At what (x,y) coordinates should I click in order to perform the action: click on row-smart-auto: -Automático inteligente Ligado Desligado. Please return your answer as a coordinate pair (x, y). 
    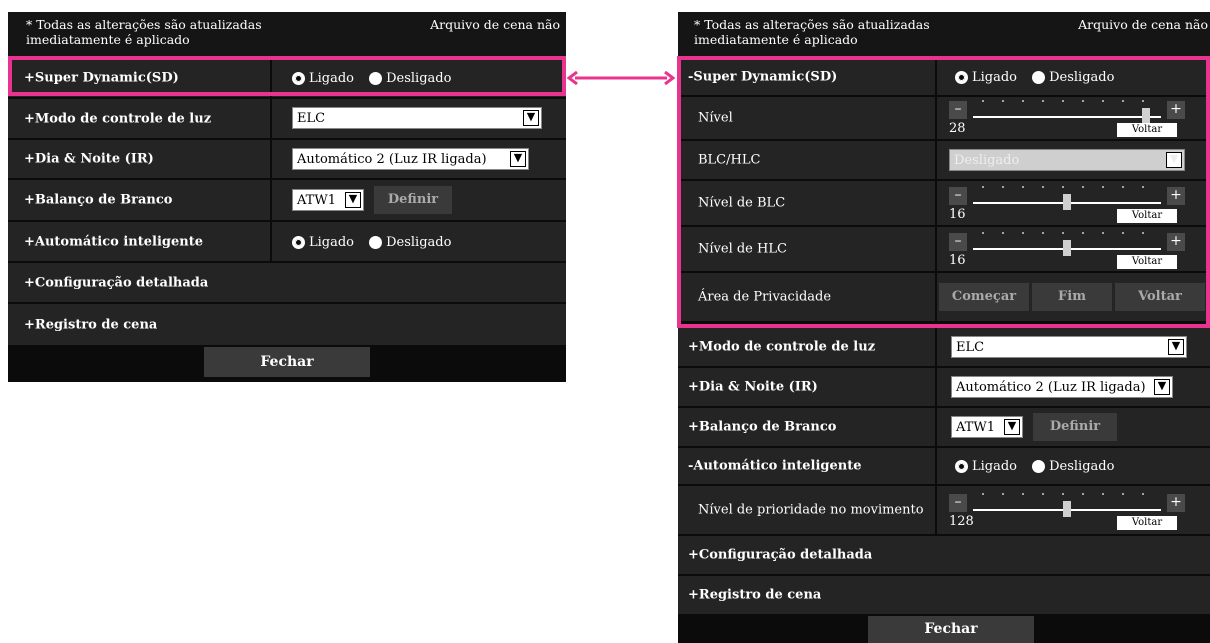
    Looking at the image, I should click on (944, 466).